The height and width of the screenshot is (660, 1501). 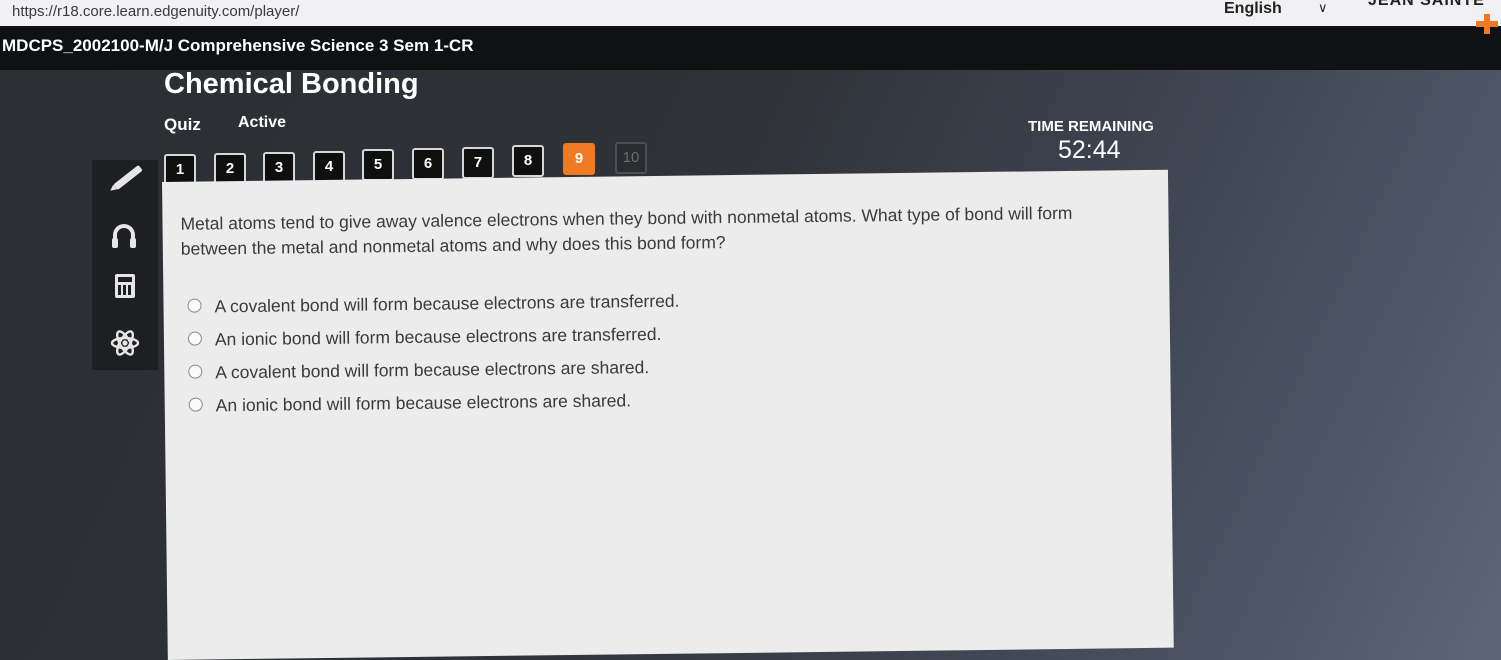 What do you see at coordinates (125, 265) in the screenshot?
I see `tool-rail` at bounding box center [125, 265].